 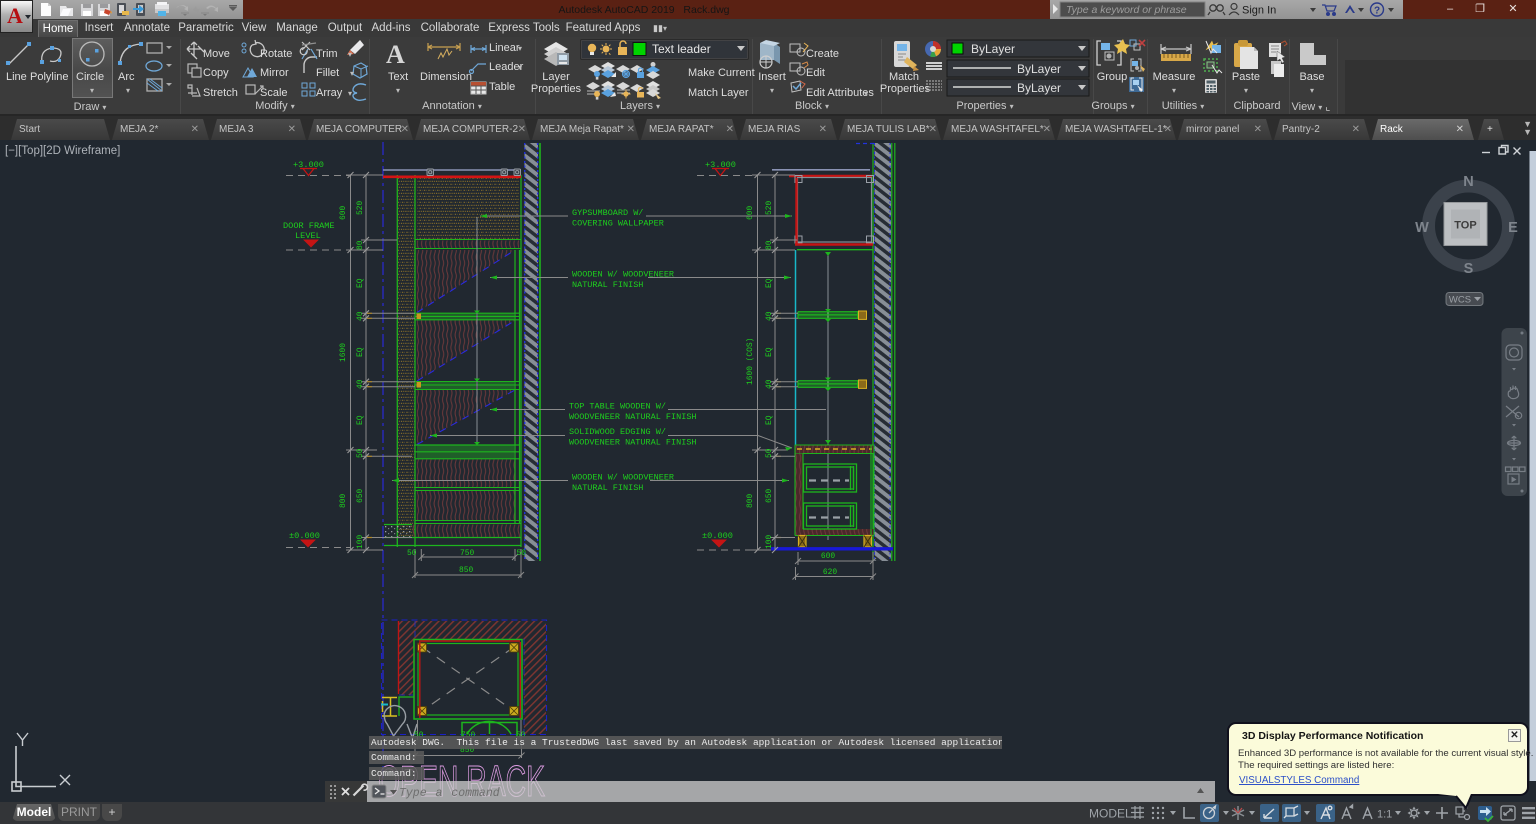 What do you see at coordinates (466, 570) in the screenshot?
I see `svg-text: 850` at bounding box center [466, 570].